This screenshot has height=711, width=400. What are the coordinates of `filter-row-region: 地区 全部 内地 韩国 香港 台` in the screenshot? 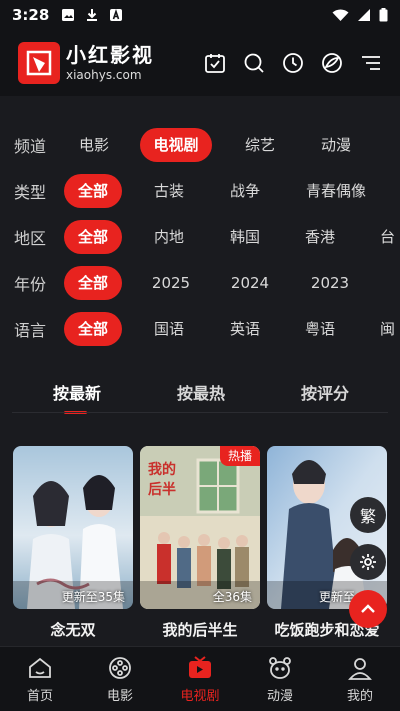 It's located at (200, 237).